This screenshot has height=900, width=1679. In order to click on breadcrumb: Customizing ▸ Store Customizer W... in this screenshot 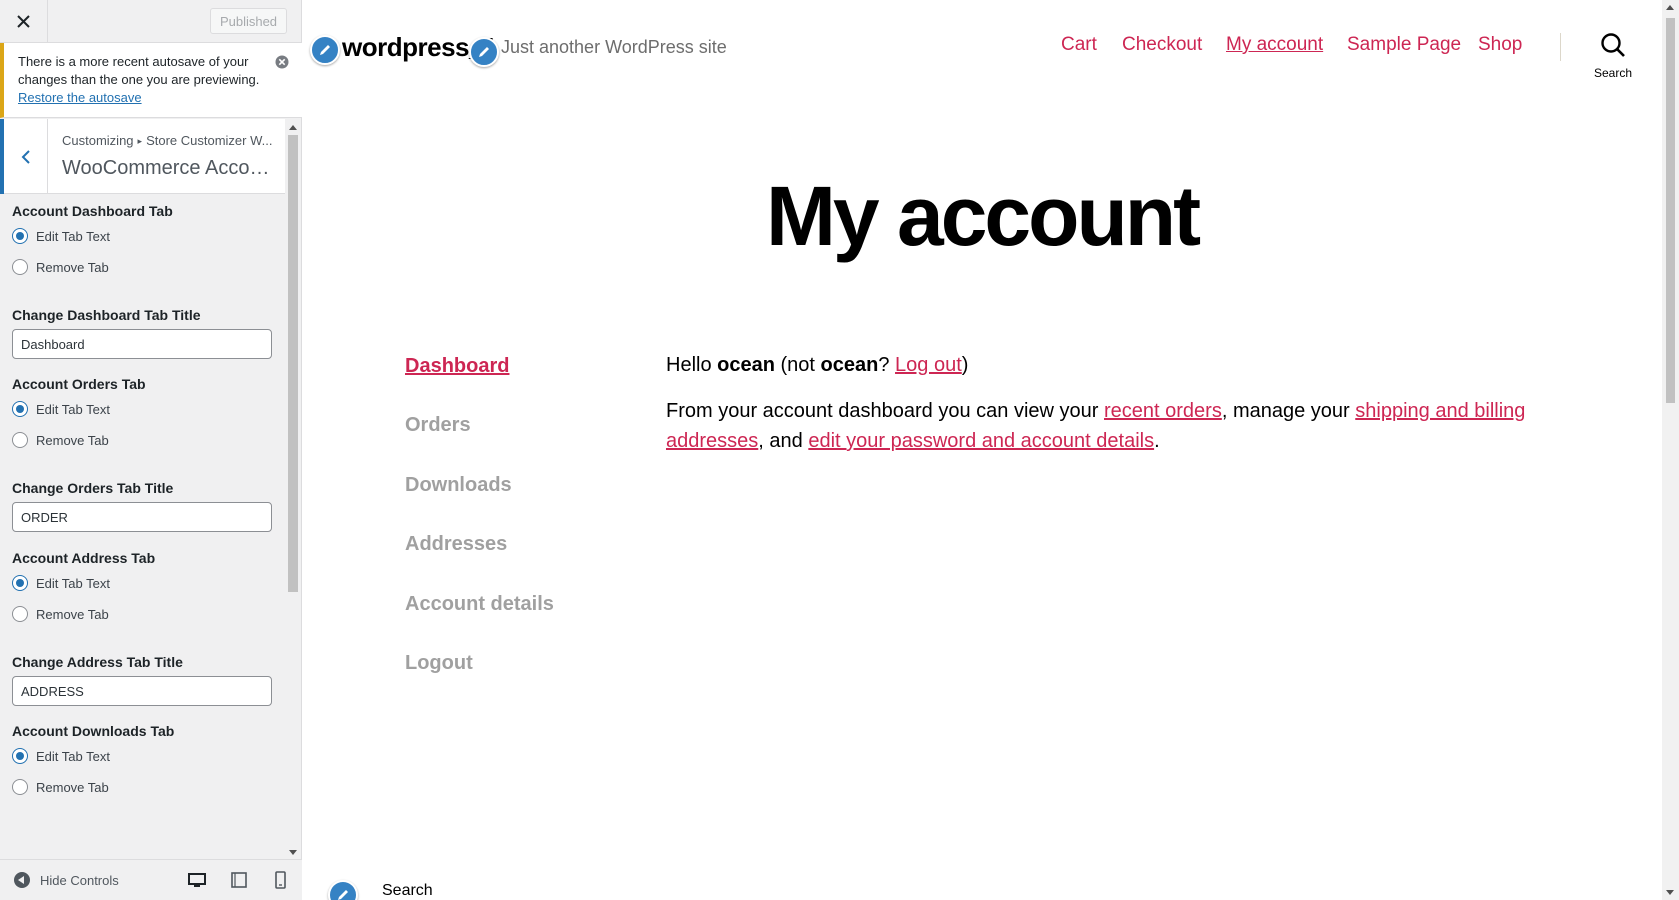, I will do `click(169, 140)`.